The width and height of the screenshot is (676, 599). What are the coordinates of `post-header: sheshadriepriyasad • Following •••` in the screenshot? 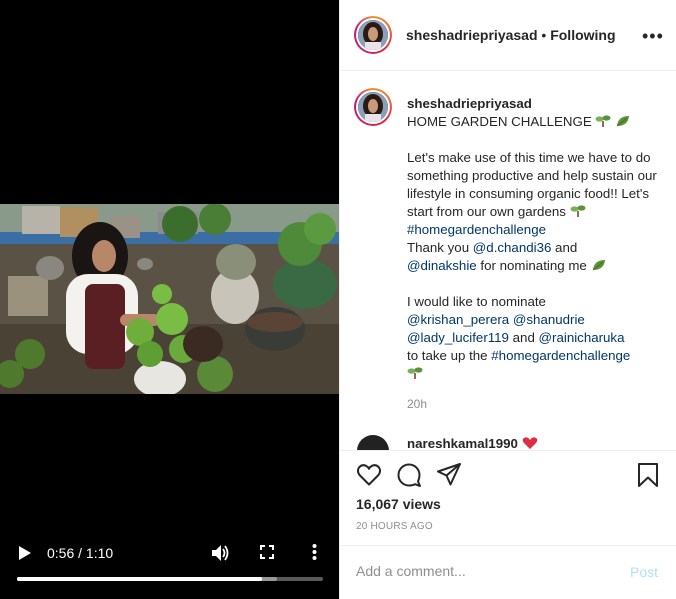 It's located at (508, 35).